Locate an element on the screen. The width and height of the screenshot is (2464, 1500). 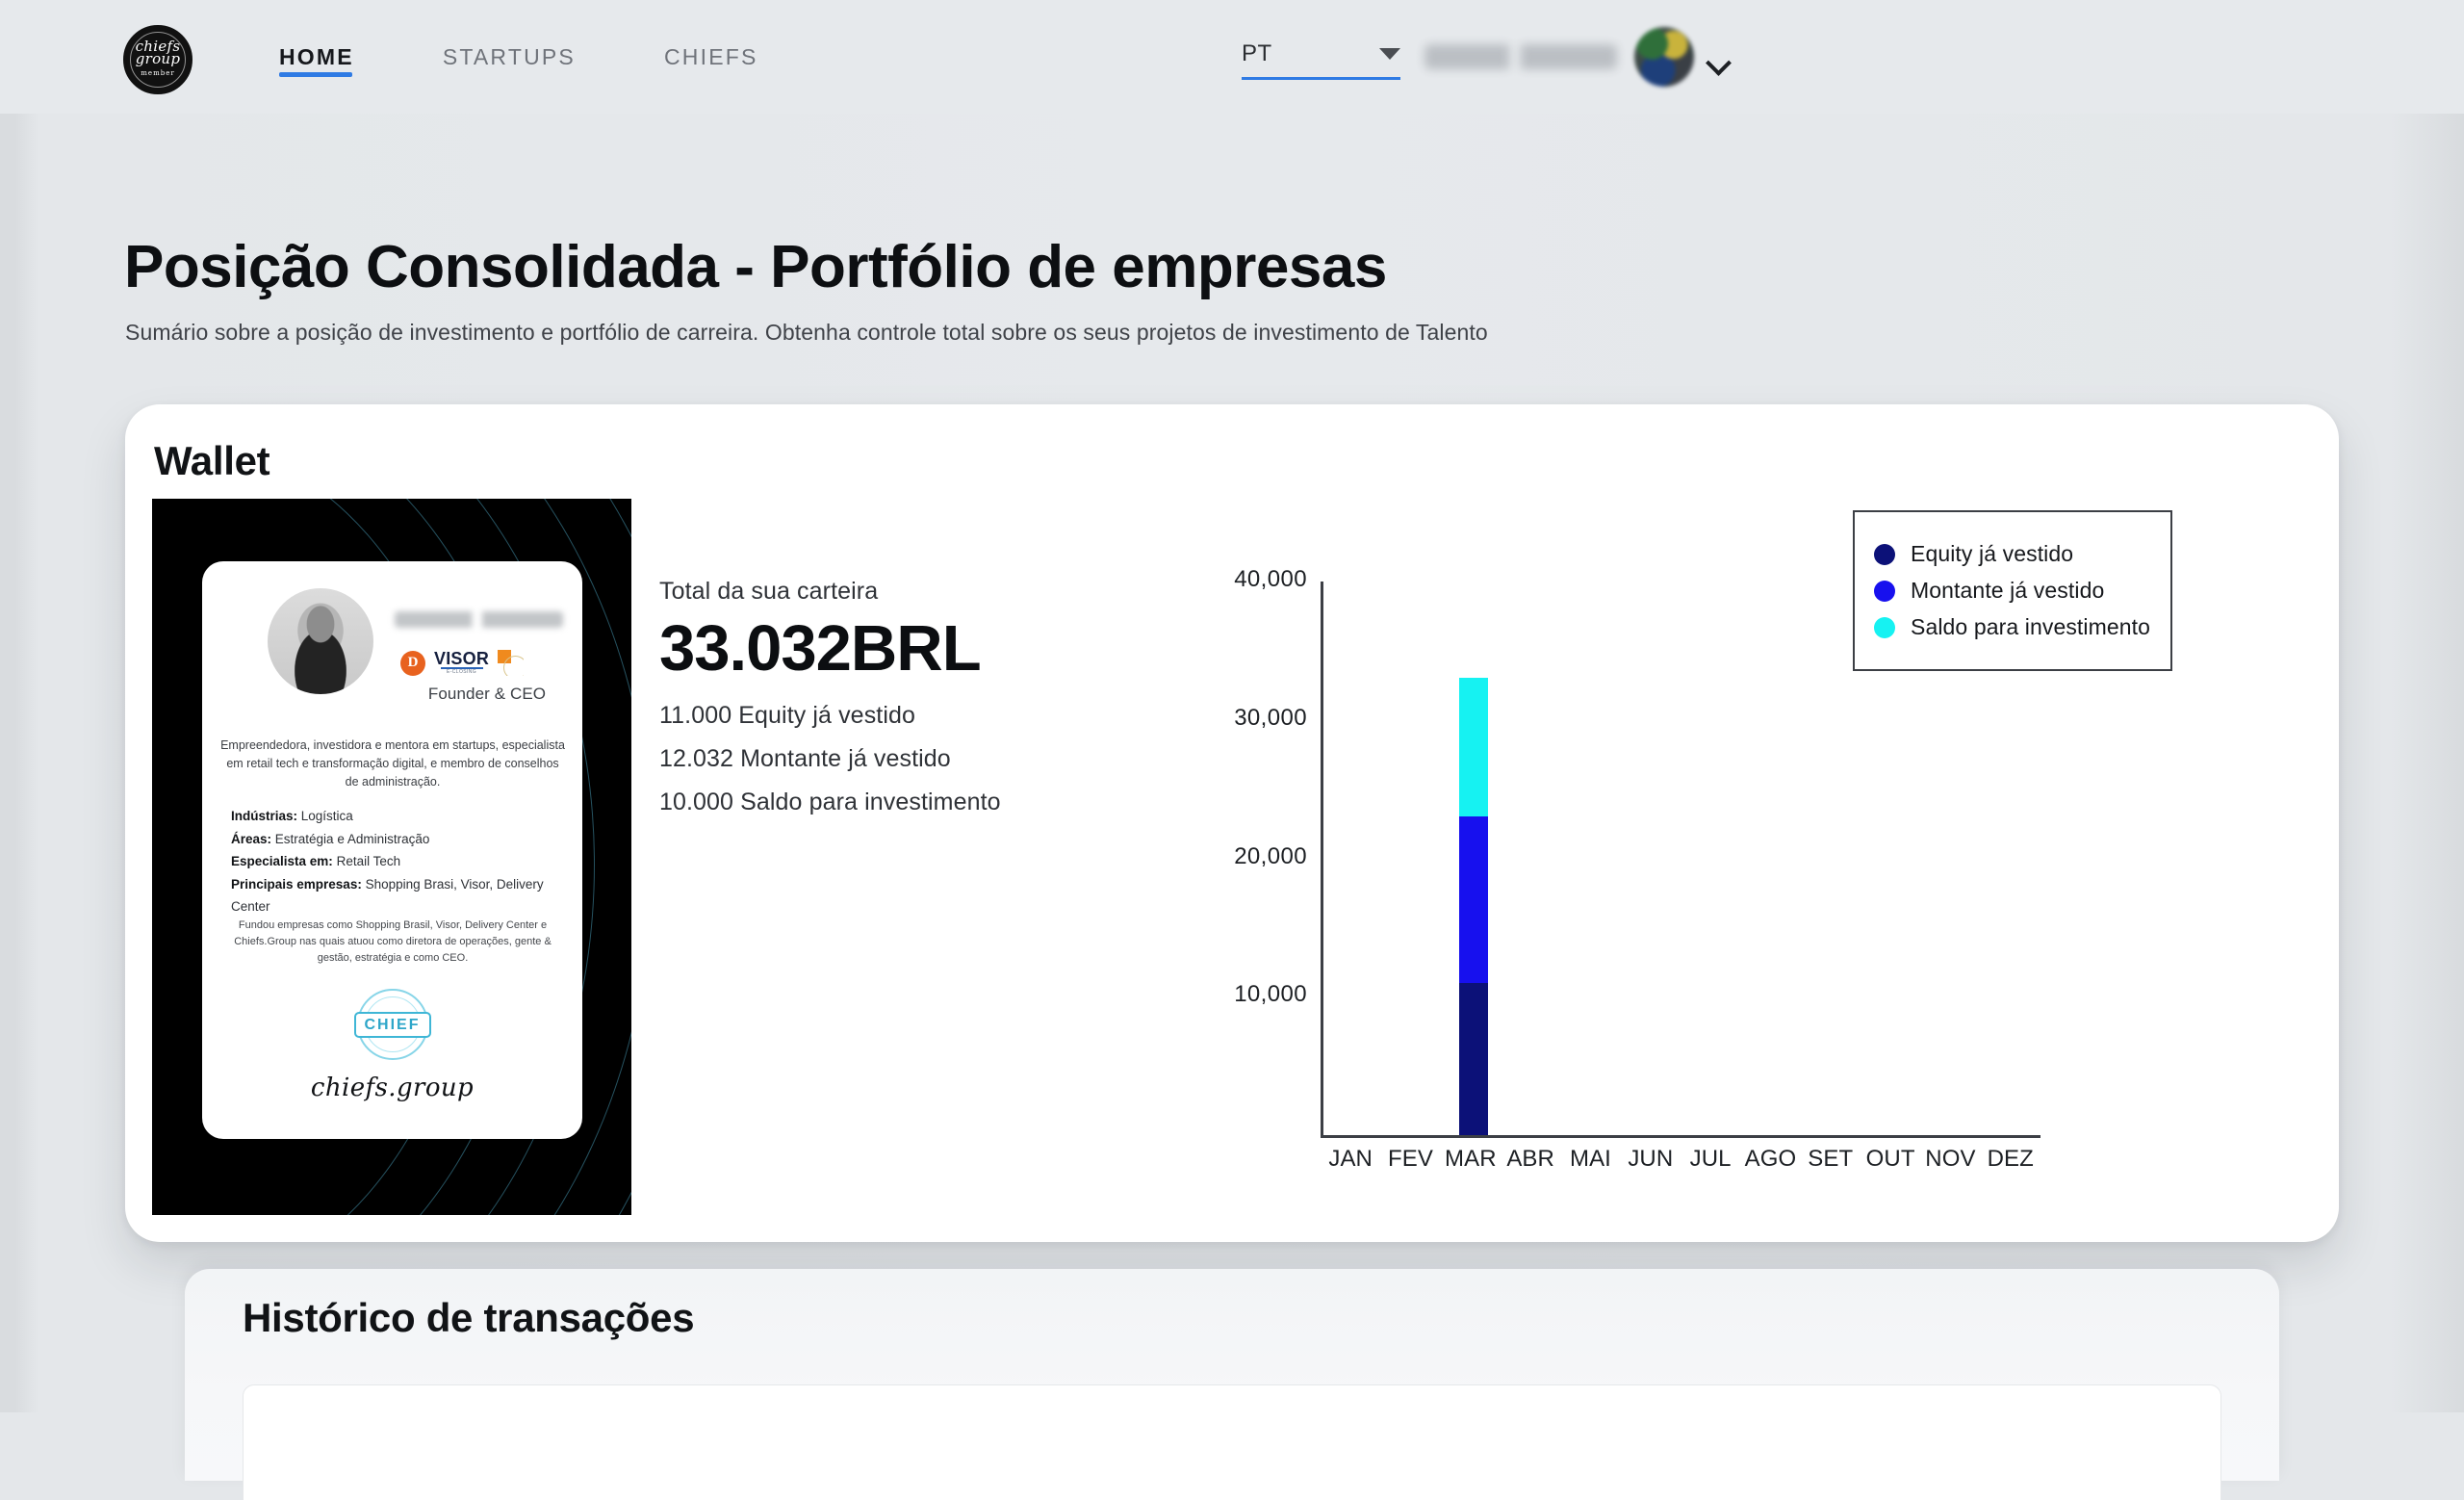
chart-legend-label: Montante já vestido is located at coordinates (2007, 591).